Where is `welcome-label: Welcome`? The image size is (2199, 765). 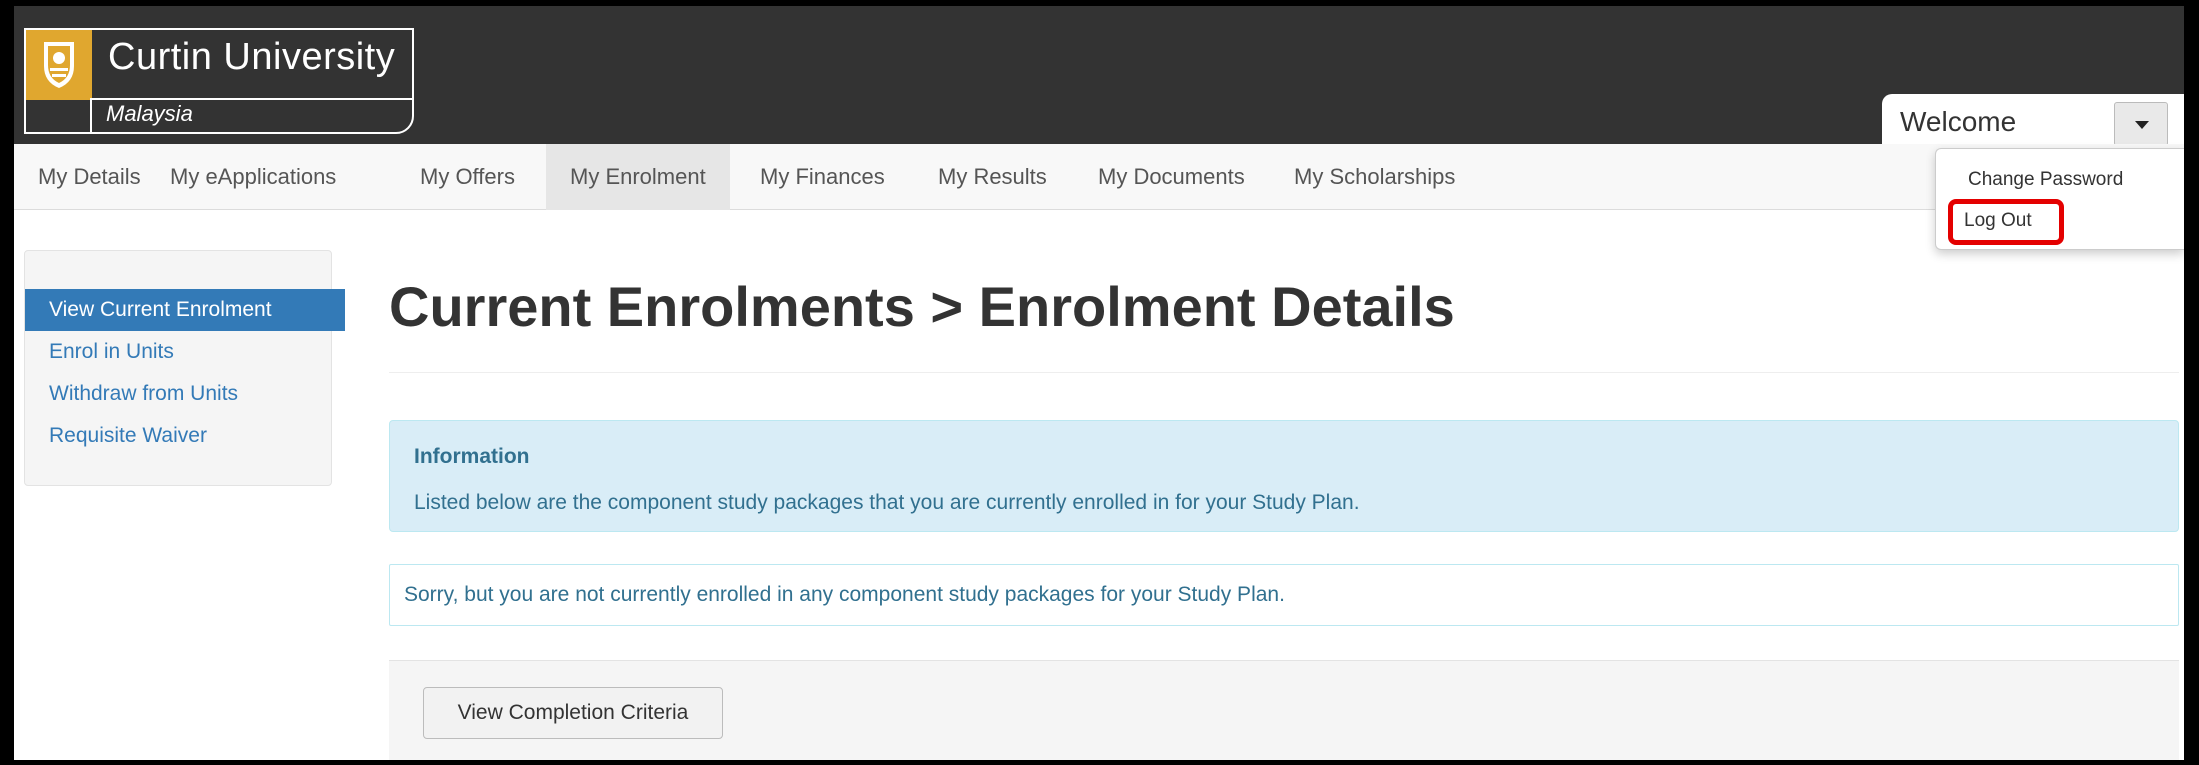
welcome-label: Welcome is located at coordinates (1958, 121).